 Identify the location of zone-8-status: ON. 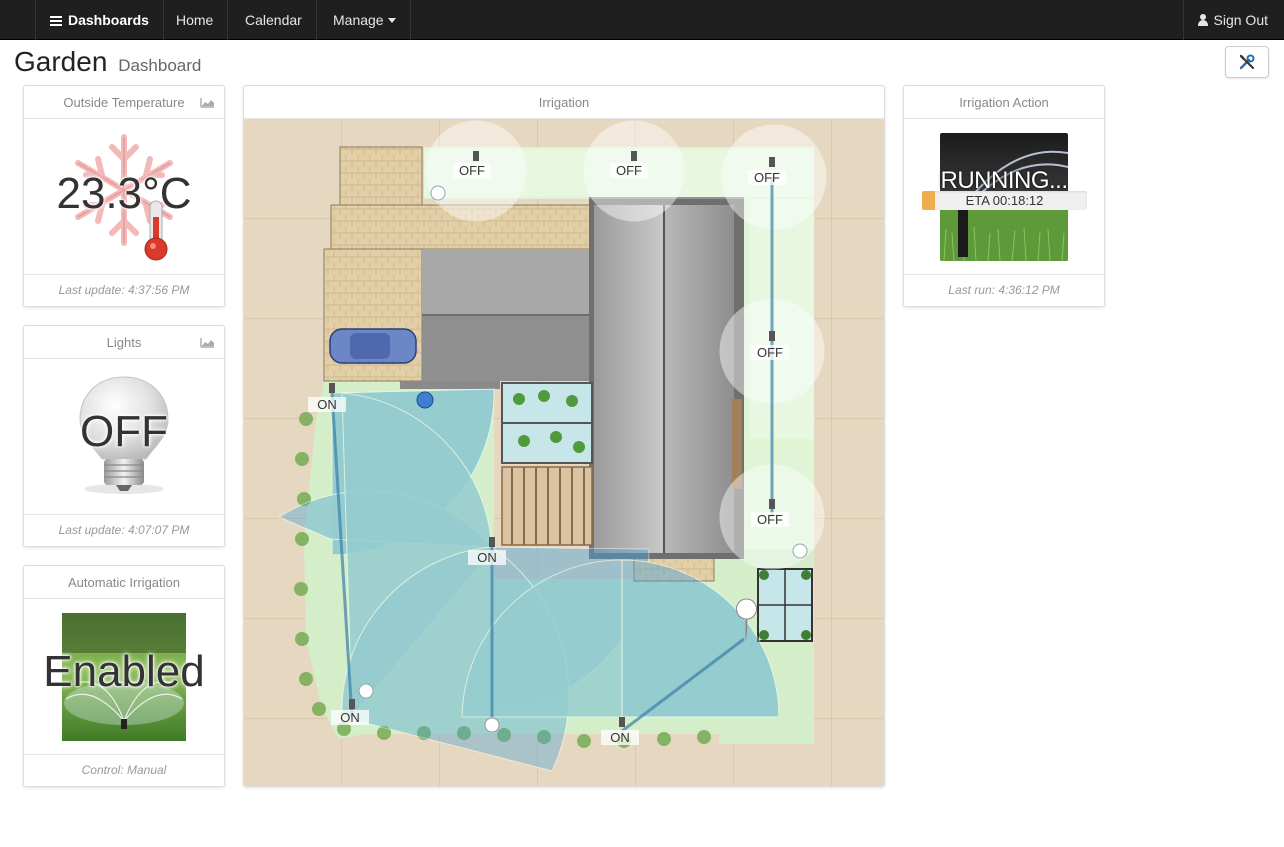
(350, 717).